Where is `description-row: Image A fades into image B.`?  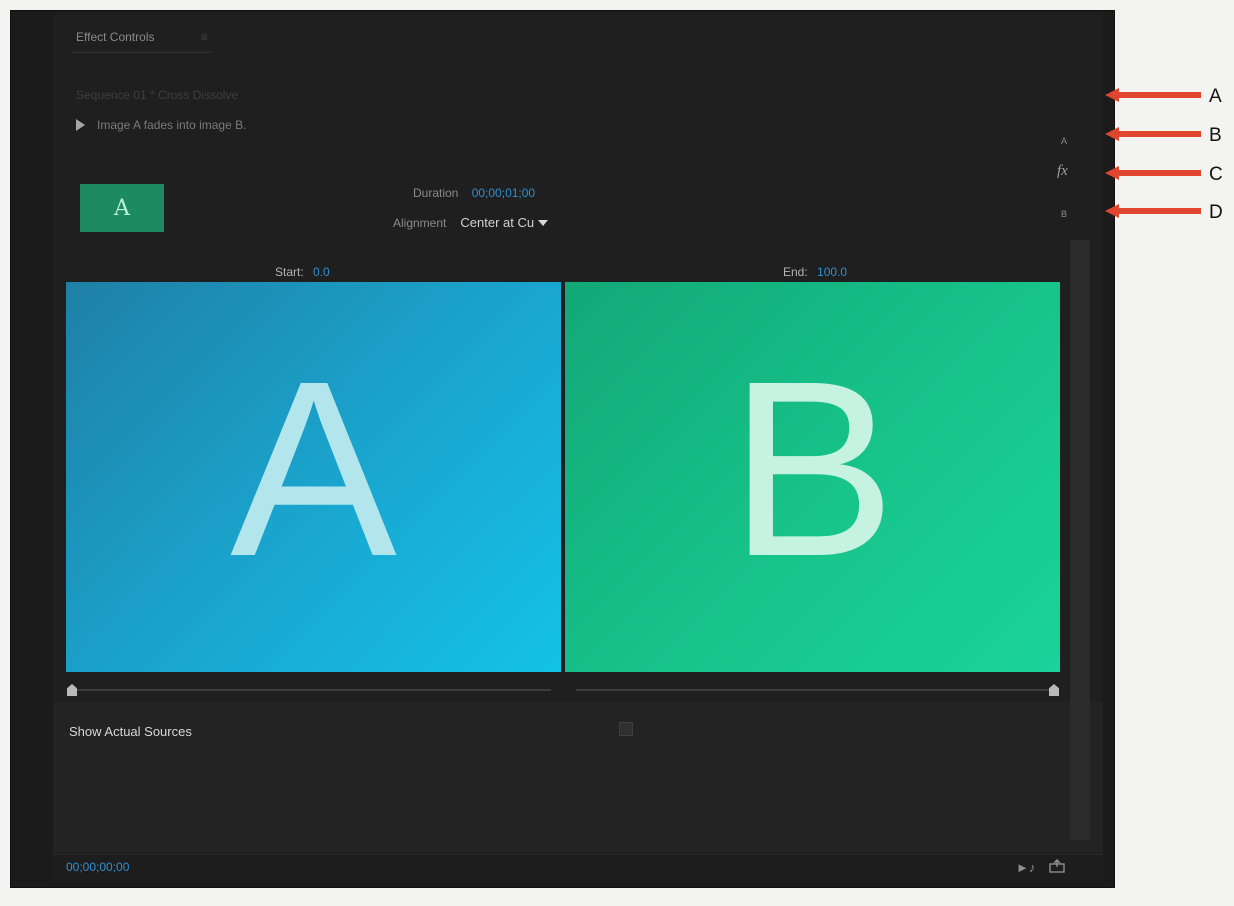
description-row: Image A fades into image B. is located at coordinates (161, 125).